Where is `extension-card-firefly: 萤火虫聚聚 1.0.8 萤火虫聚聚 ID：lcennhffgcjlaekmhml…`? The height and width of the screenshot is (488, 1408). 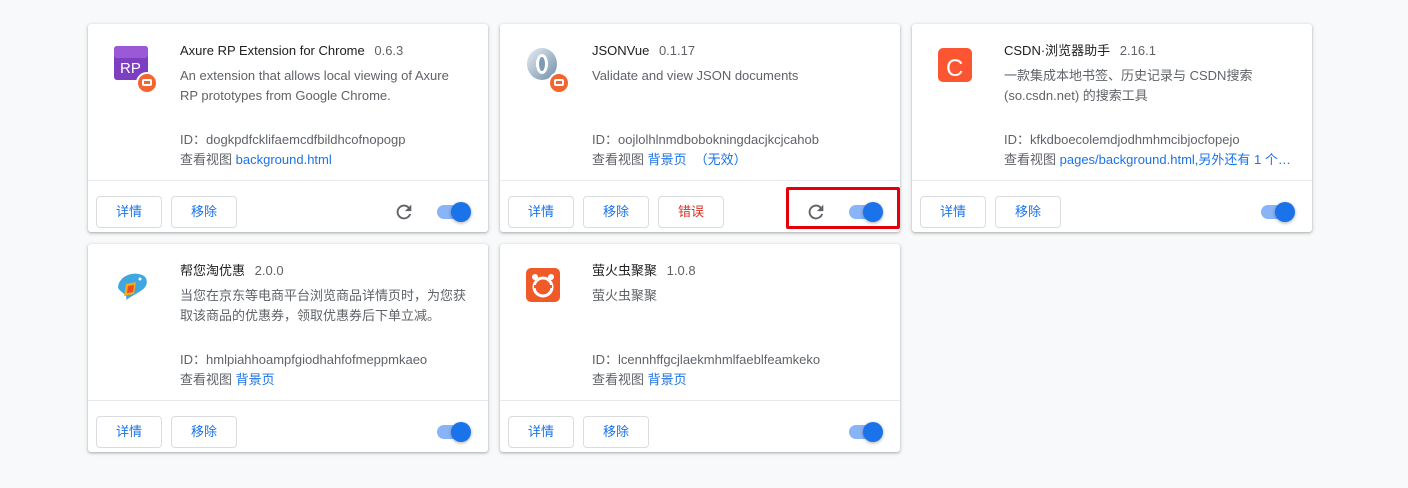 extension-card-firefly: 萤火虫聚聚 1.0.8 萤火虫聚聚 ID：lcennhffgcjlaekmhml… is located at coordinates (700, 348).